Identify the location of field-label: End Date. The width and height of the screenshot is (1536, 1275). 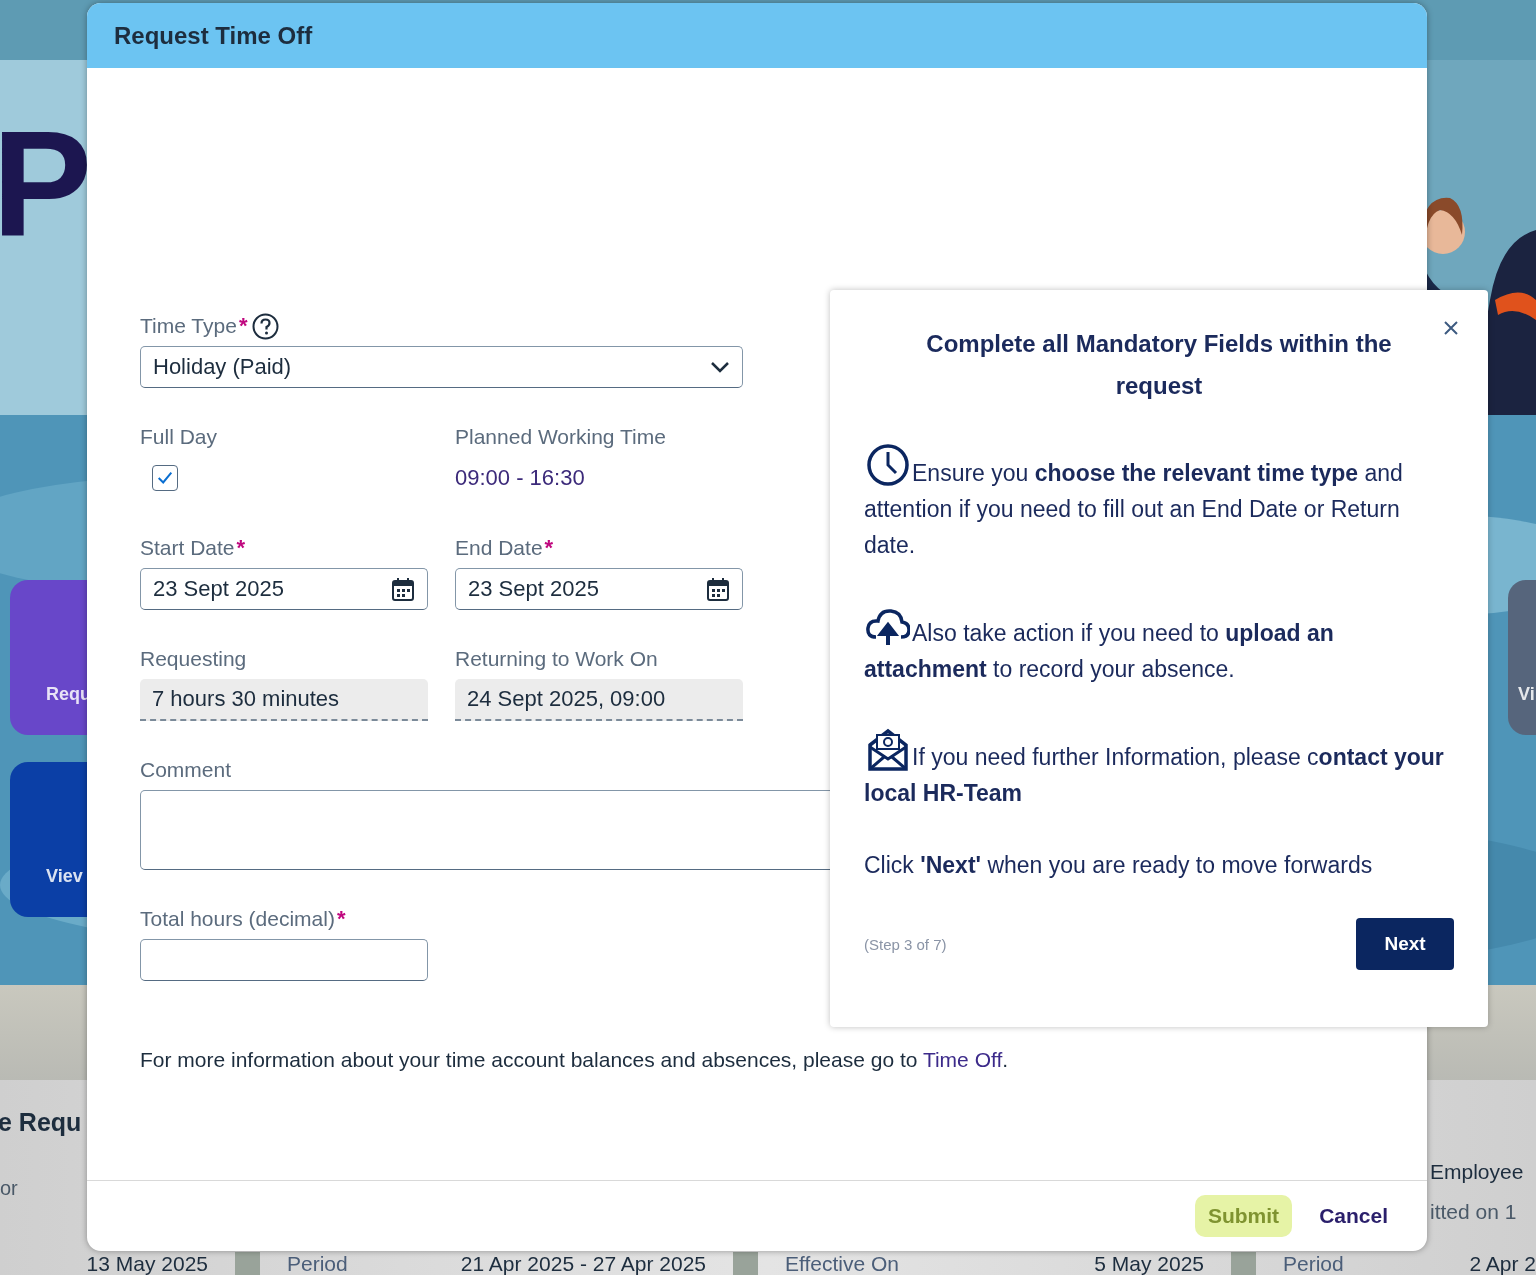
(499, 548).